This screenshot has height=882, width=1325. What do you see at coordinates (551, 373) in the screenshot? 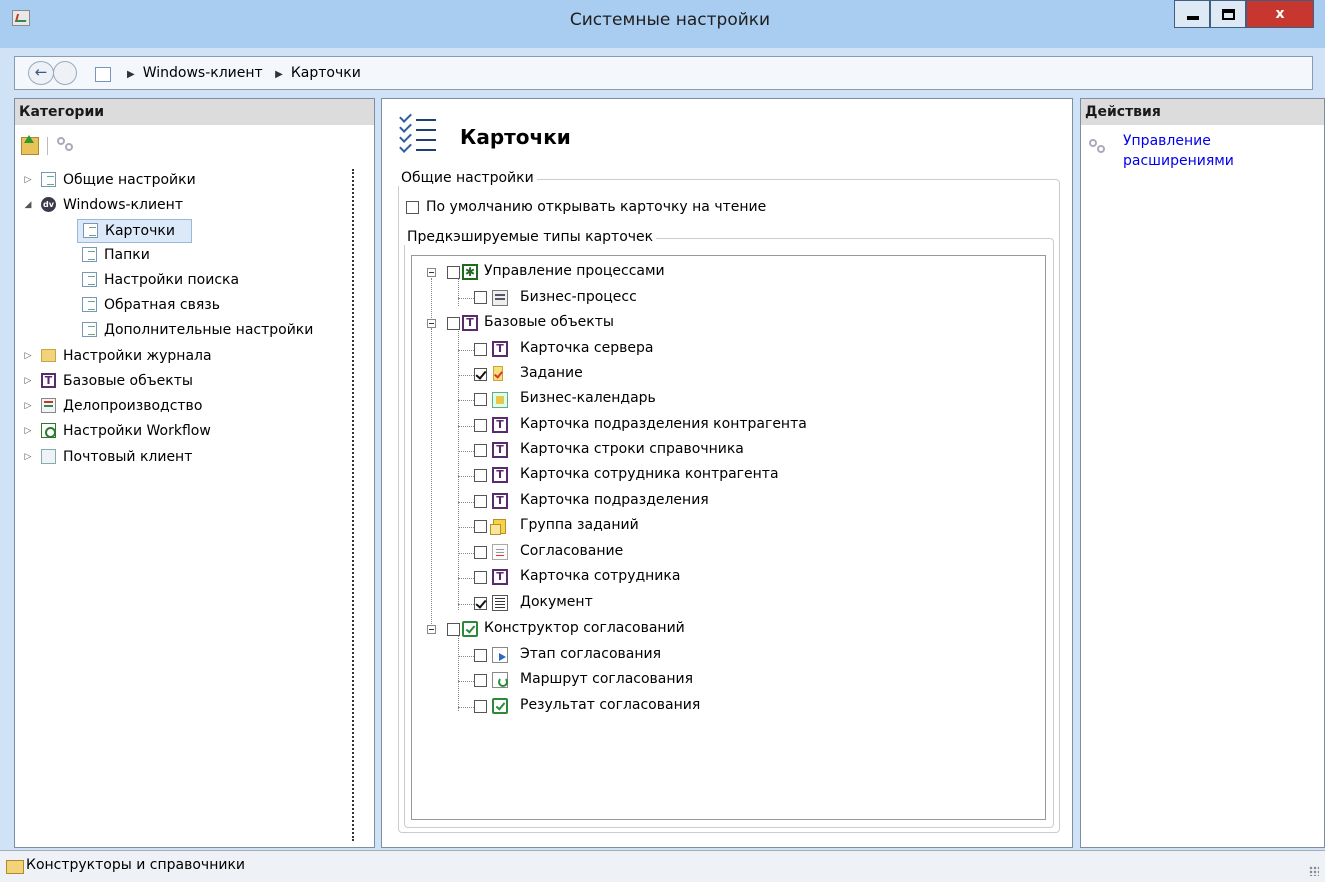
I see `card-type-label: Задание` at bounding box center [551, 373].